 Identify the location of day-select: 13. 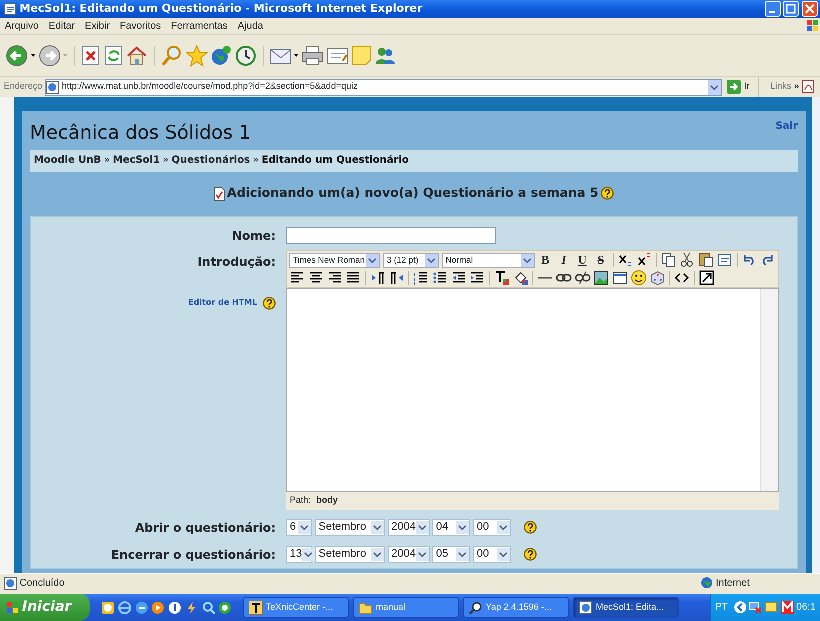
(299, 554).